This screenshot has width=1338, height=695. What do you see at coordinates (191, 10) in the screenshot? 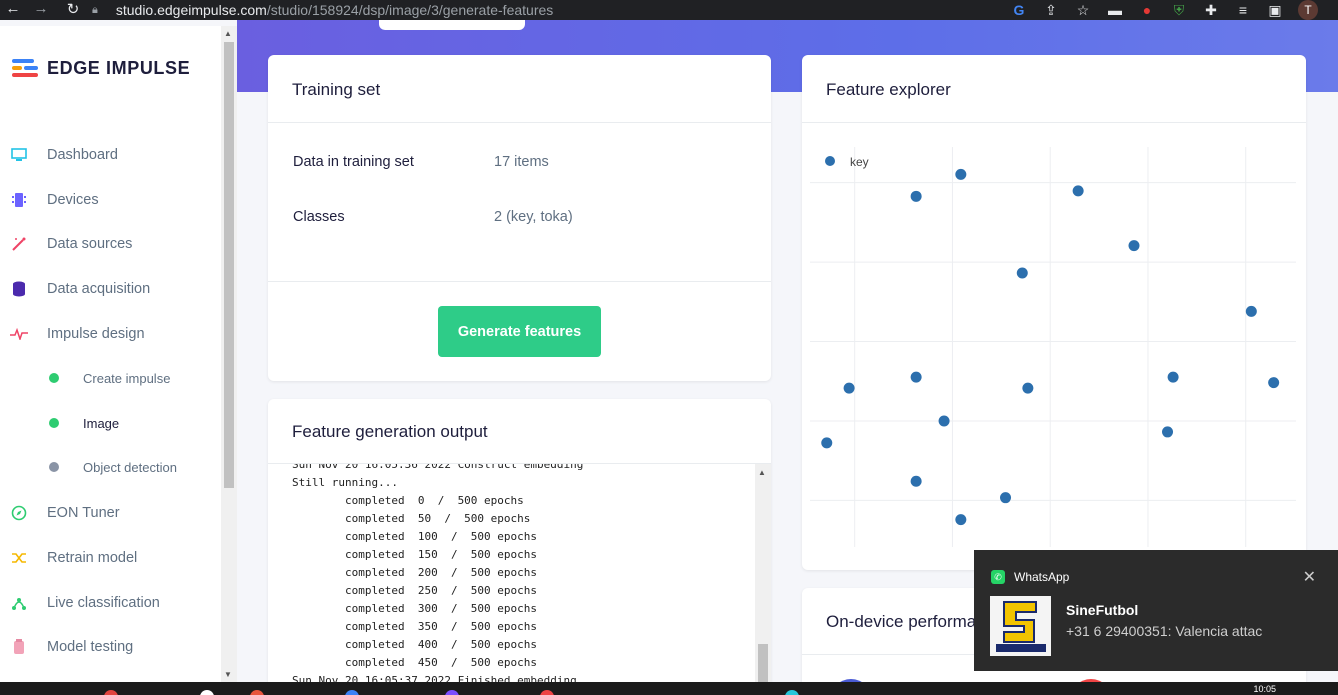
I see `url-host: studio.edgeimpulse.com` at bounding box center [191, 10].